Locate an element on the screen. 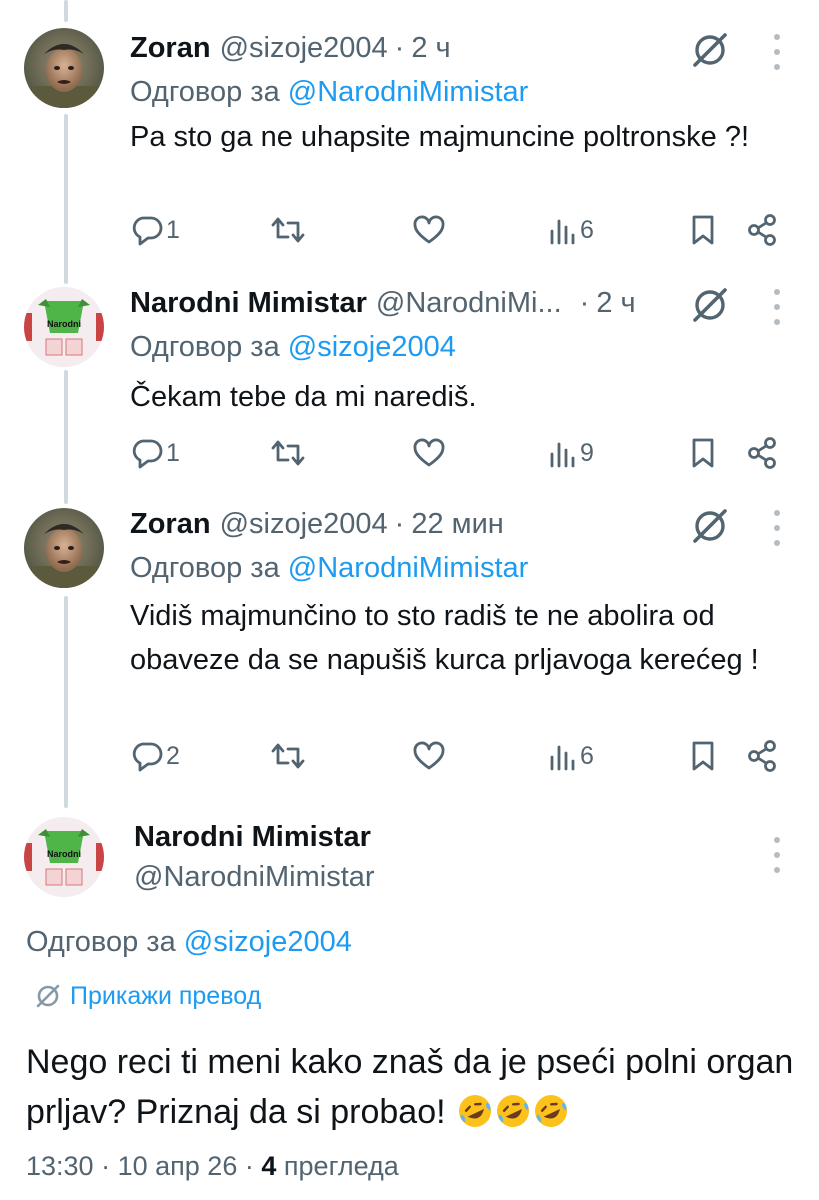 The image size is (819, 1200). translate-label: Прикажи превод is located at coordinates (166, 995).